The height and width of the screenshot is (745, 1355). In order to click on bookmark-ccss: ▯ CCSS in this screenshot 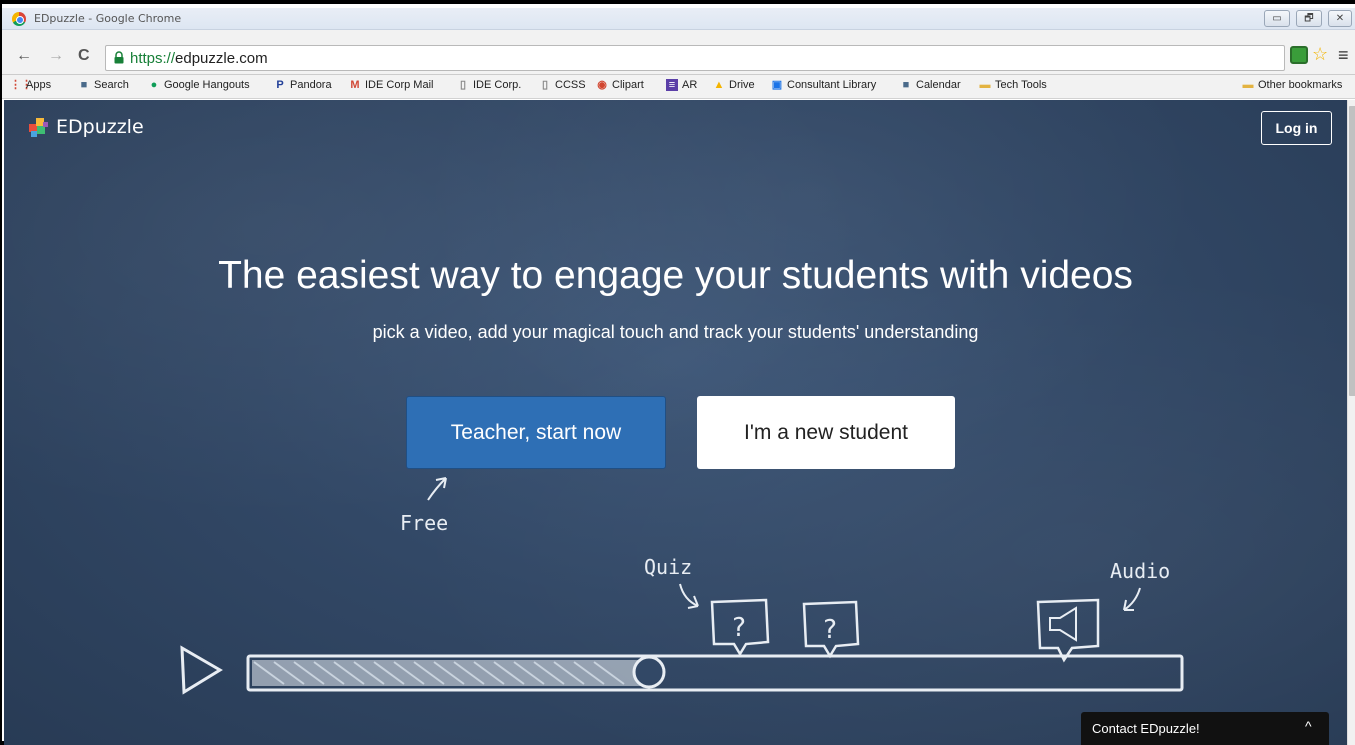, I will do `click(562, 85)`.